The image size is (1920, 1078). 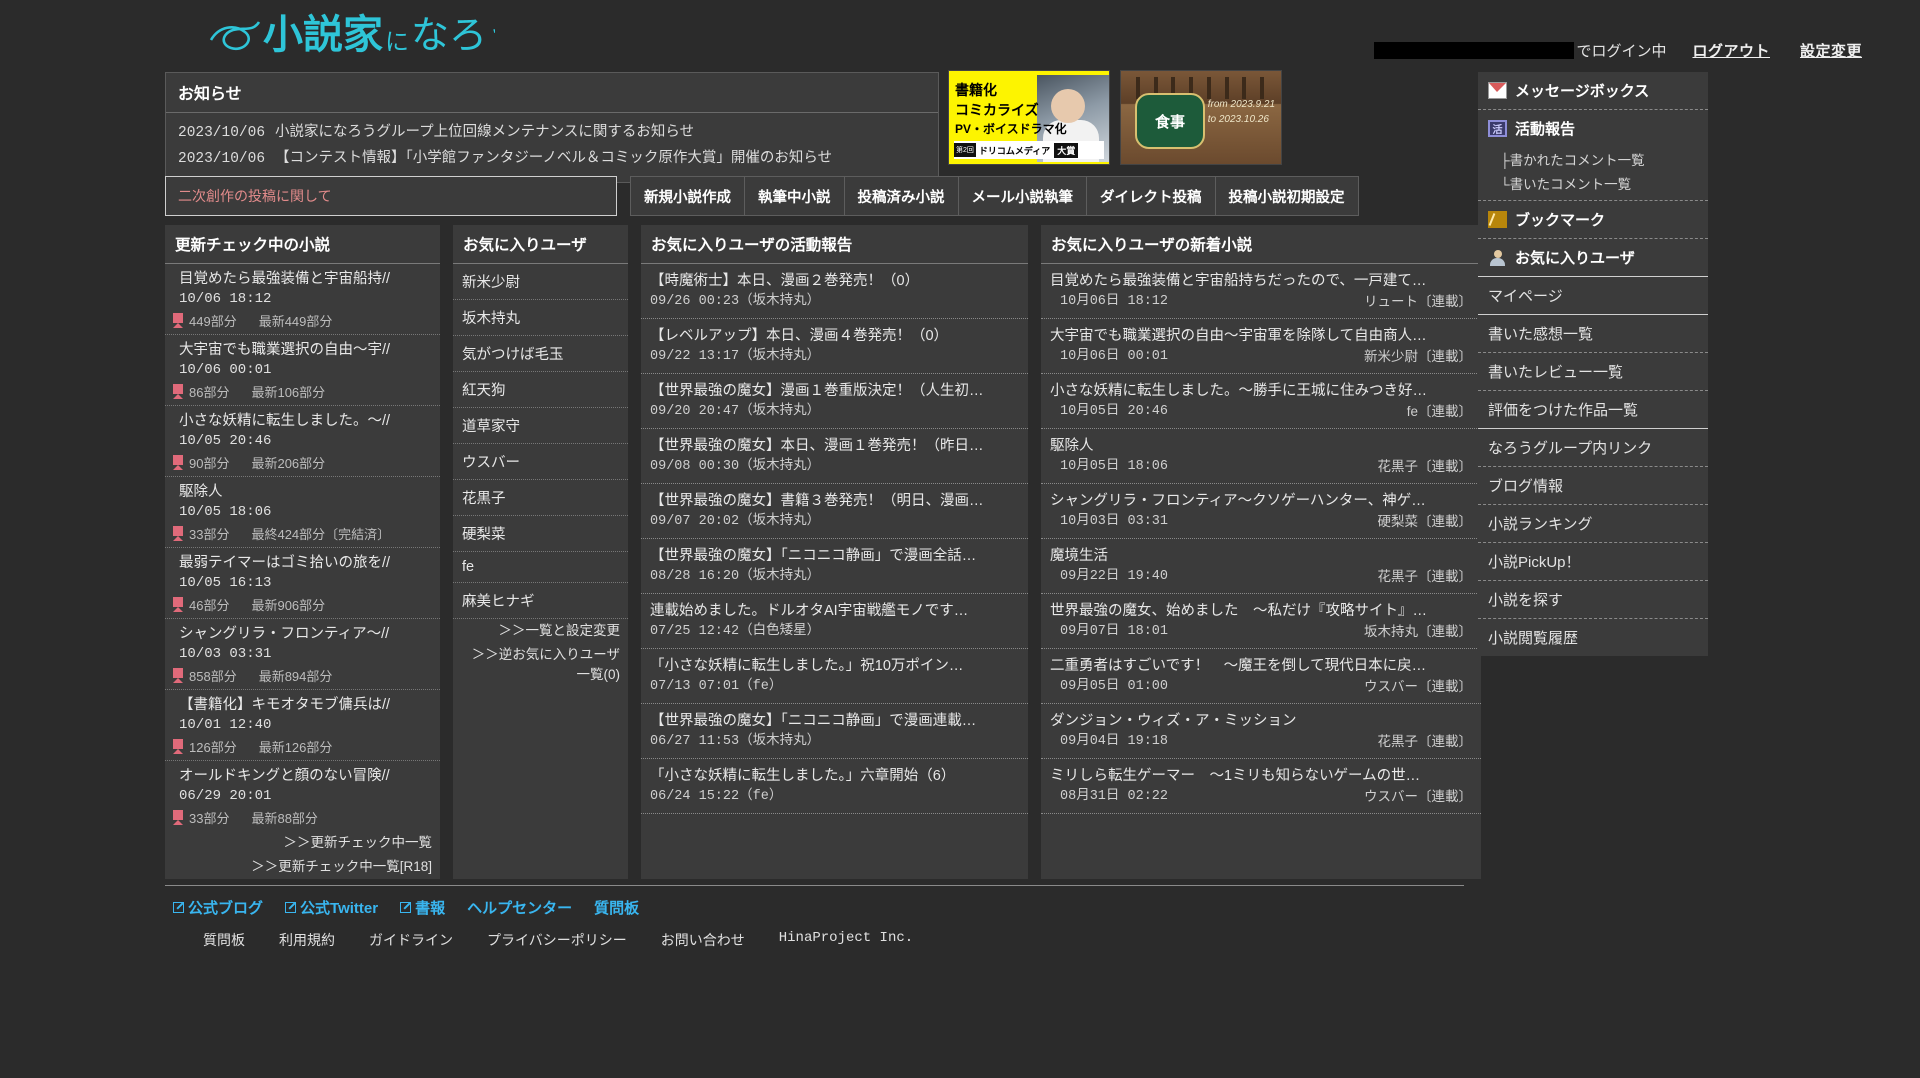 I want to click on new-novel-row: 魔境生活 09月22日 19:40 花黒子〔連載〕, so click(x=1261, y=566).